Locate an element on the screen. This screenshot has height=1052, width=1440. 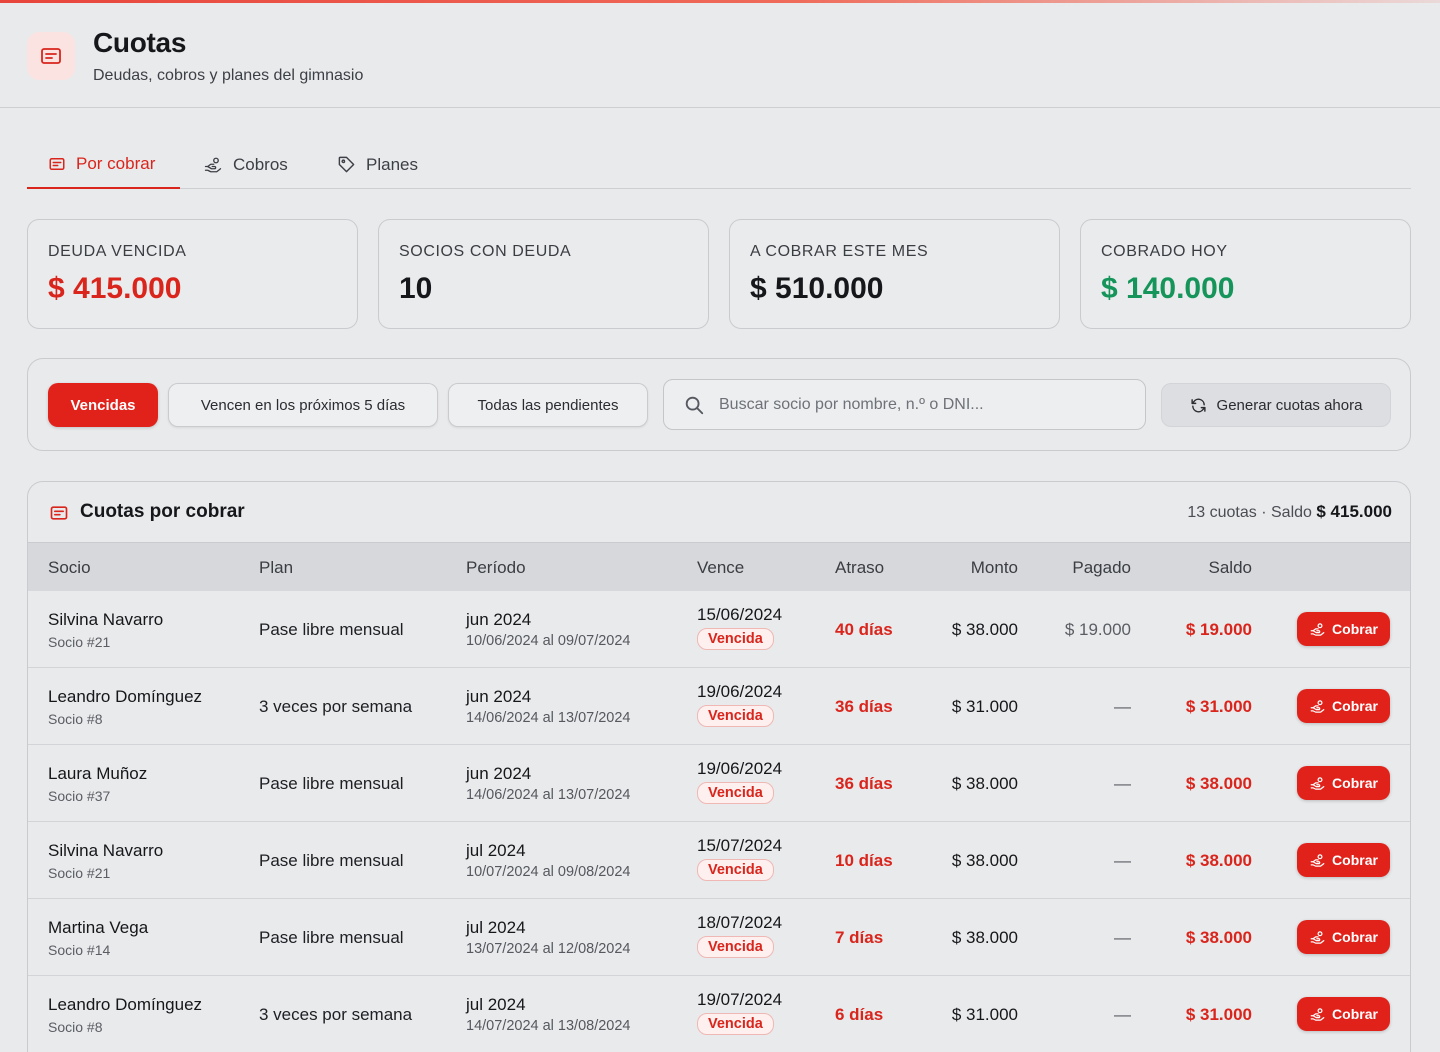
vence-date: 18/07/2024 is located at coordinates (740, 922).